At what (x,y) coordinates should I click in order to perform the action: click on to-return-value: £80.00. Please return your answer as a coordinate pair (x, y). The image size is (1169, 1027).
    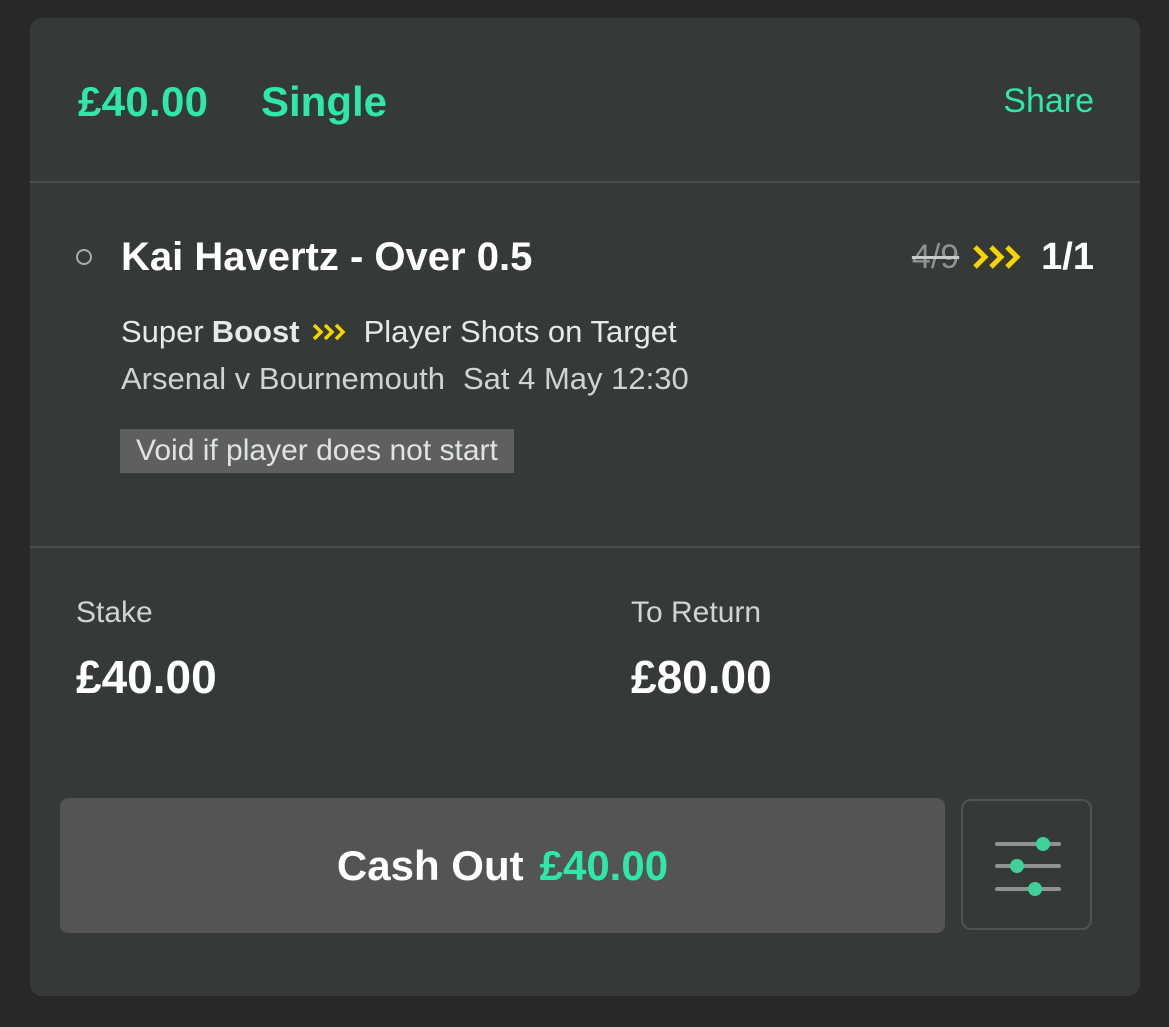
    Looking at the image, I should click on (701, 677).